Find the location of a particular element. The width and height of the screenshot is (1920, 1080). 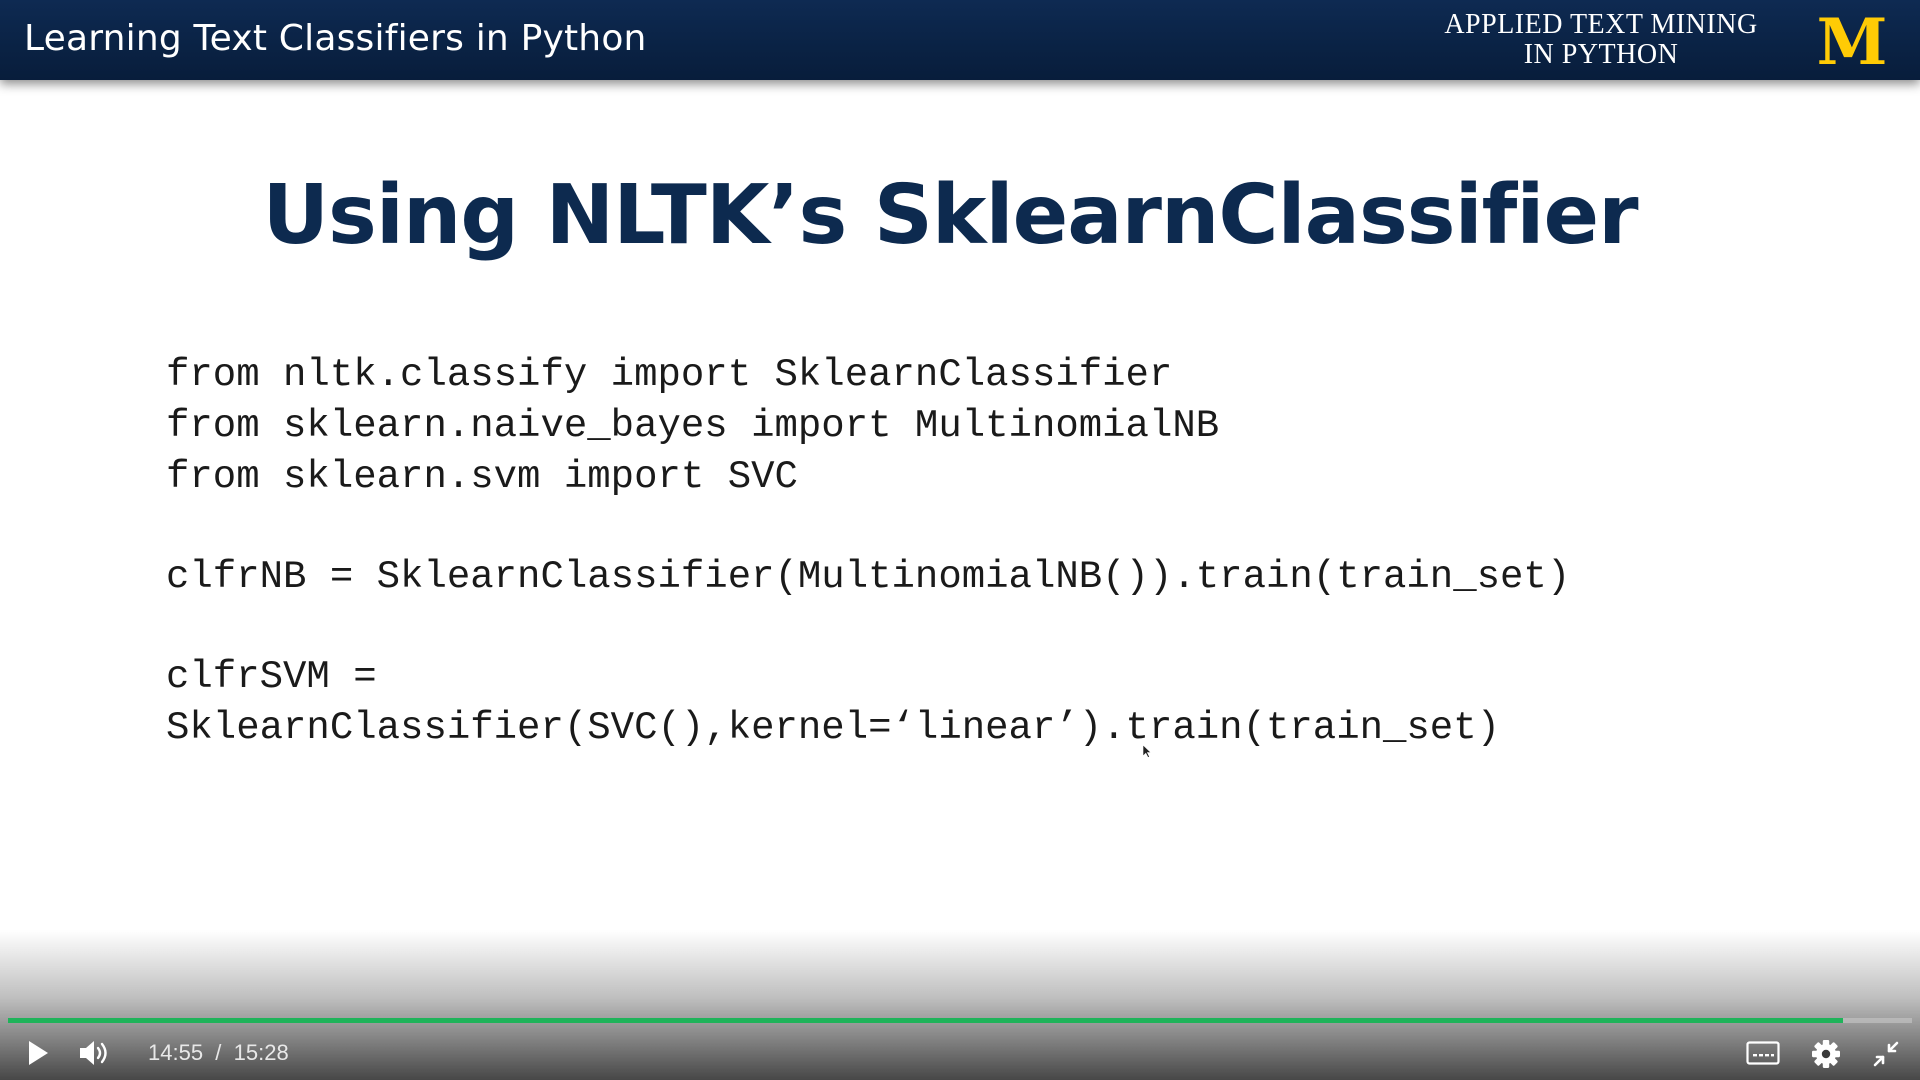

gear-icon is located at coordinates (1826, 1054).